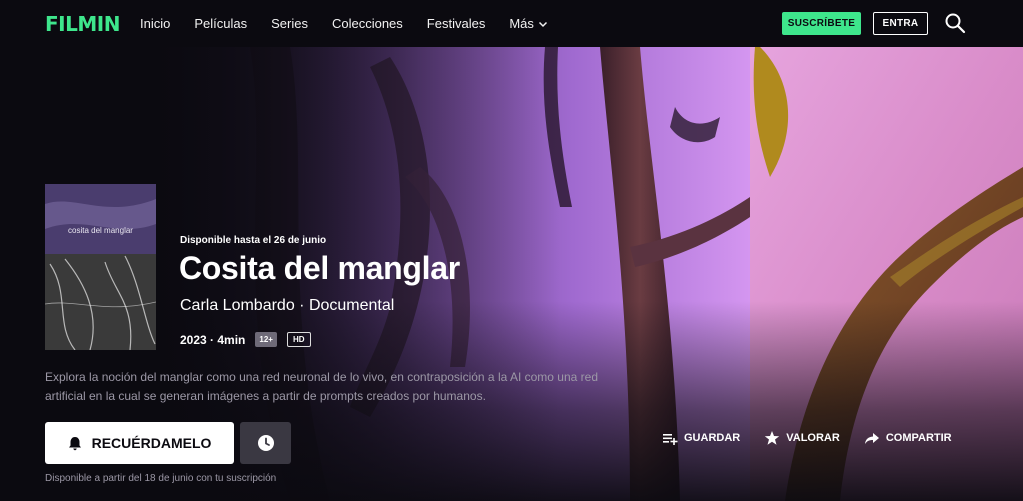 This screenshot has width=1023, height=501. I want to click on save-button: GUARDAR, so click(701, 438).